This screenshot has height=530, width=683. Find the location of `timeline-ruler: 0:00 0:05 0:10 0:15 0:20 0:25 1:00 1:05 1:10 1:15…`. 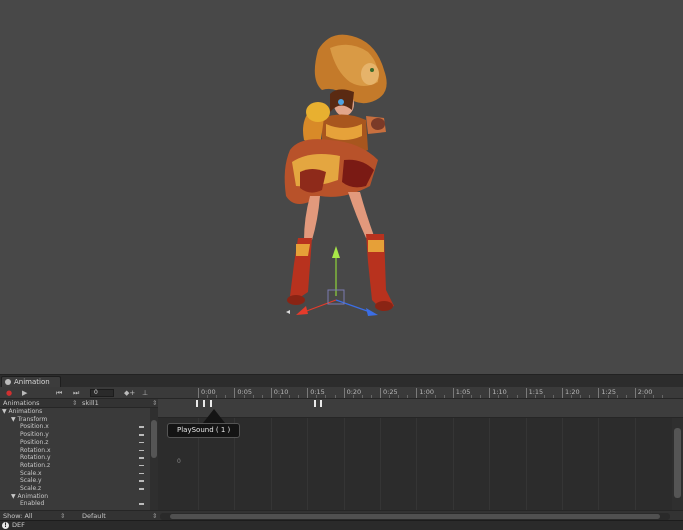

timeline-ruler: 0:00 0:05 0:10 0:15 0:20 0:25 1:00 1:05 1:10 1:15… is located at coordinates (420, 393).